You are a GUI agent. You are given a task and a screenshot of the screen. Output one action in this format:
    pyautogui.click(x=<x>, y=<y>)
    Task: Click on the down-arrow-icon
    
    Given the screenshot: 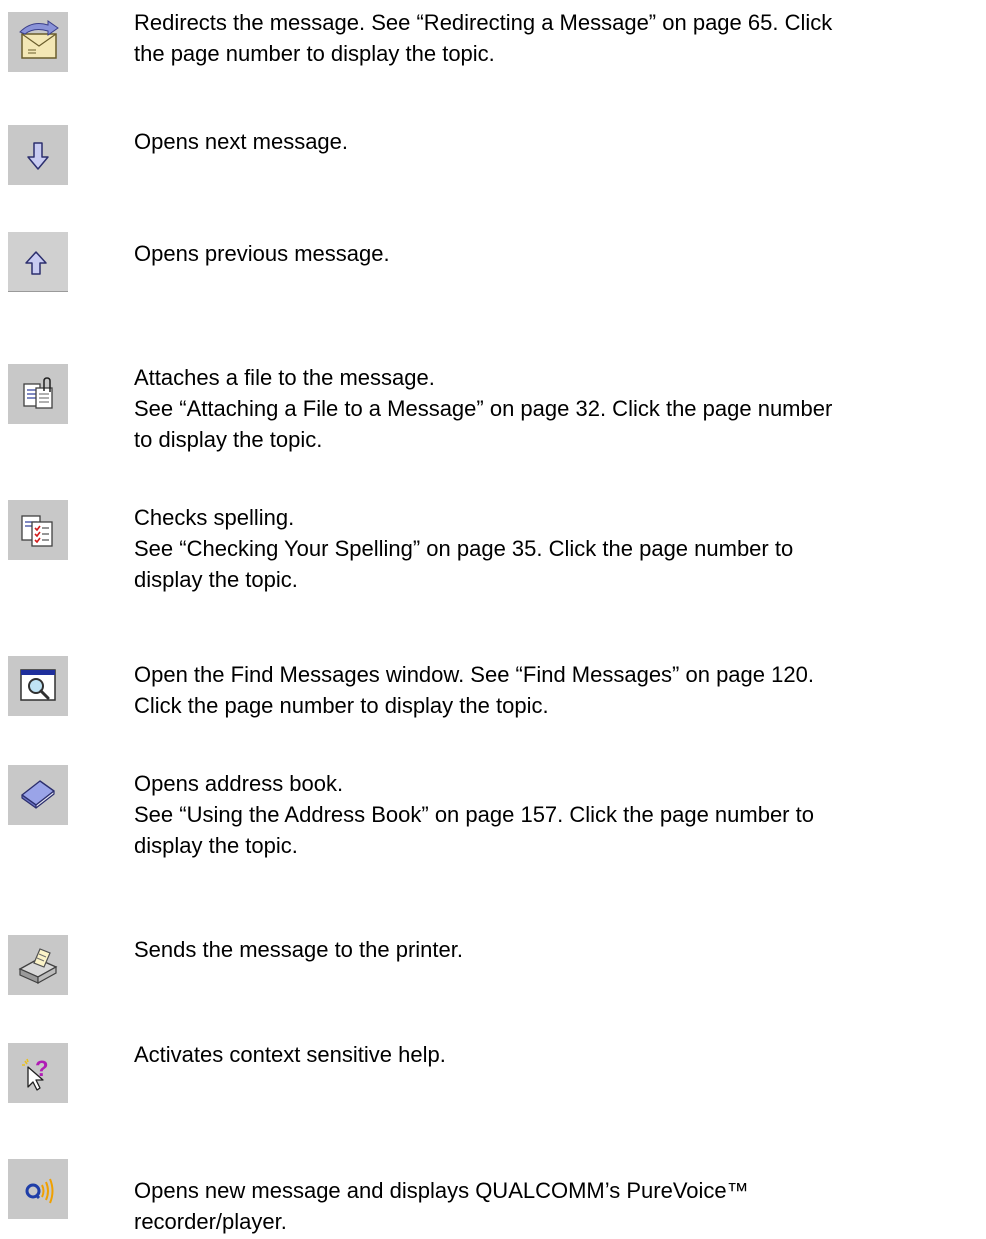 What is the action you would take?
    pyautogui.click(x=38, y=155)
    